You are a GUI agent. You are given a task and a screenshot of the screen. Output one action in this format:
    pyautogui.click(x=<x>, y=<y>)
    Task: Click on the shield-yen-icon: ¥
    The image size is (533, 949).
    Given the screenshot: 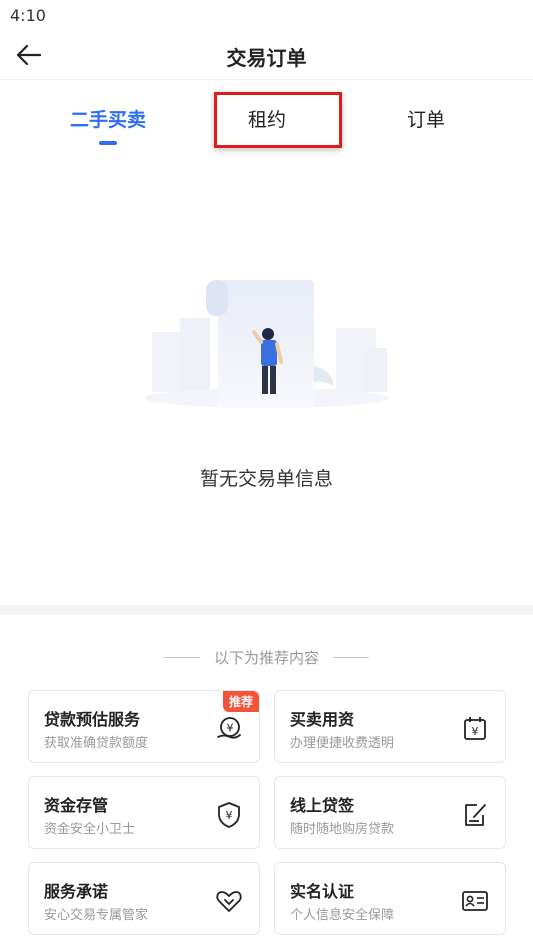 What is the action you would take?
    pyautogui.click(x=229, y=815)
    